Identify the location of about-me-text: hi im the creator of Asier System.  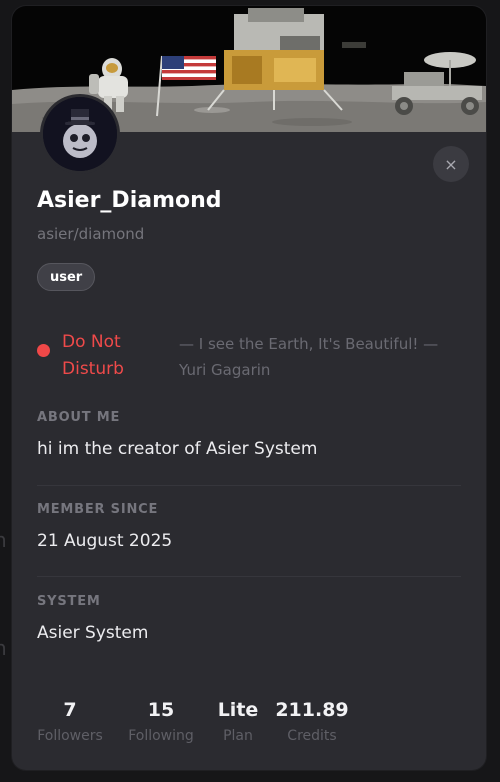
(177, 449).